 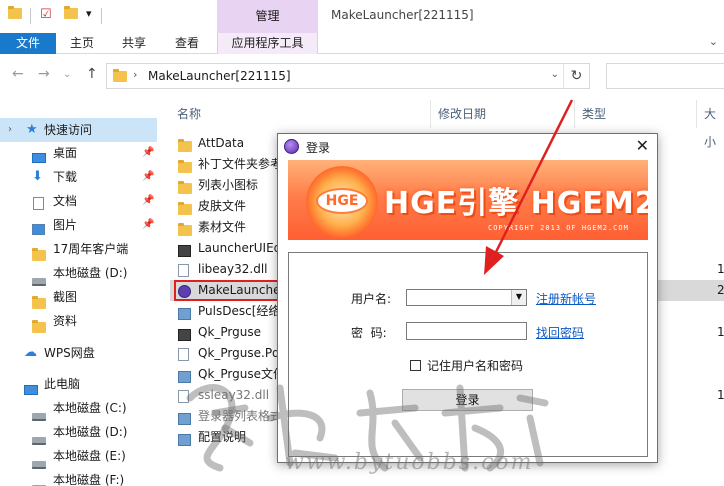 I want to click on nav-label: 截图, so click(x=65, y=297).